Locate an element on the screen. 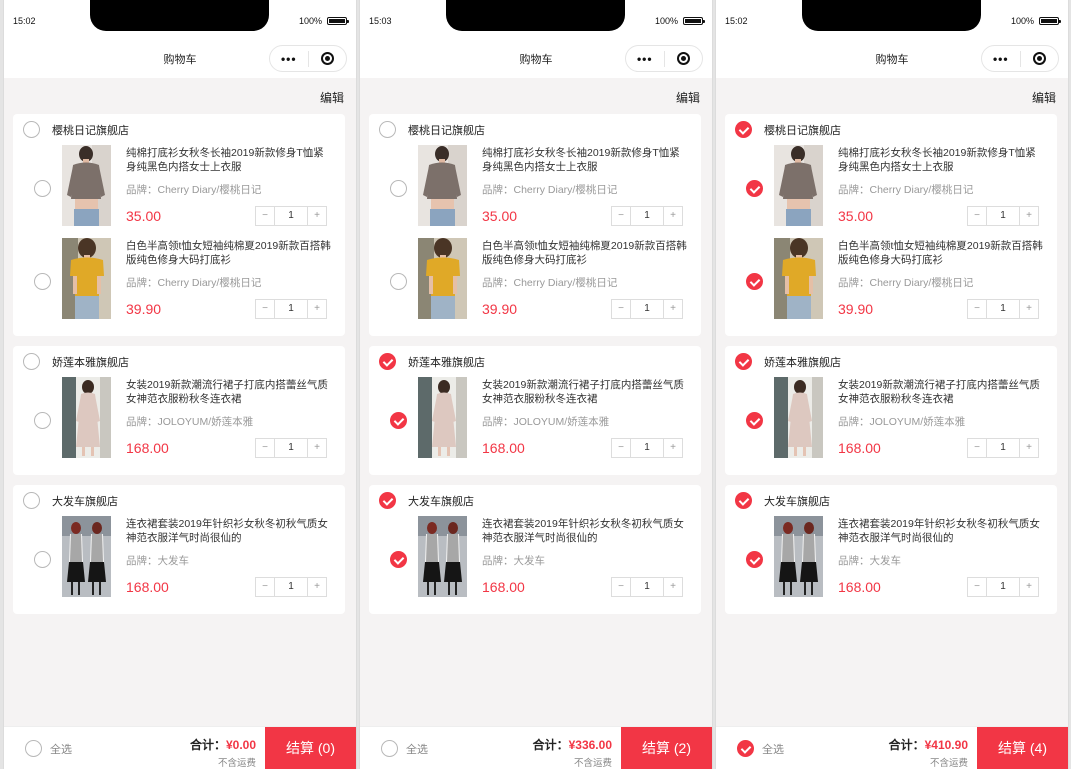  checkout-button: 结算 (2) is located at coordinates (666, 748).